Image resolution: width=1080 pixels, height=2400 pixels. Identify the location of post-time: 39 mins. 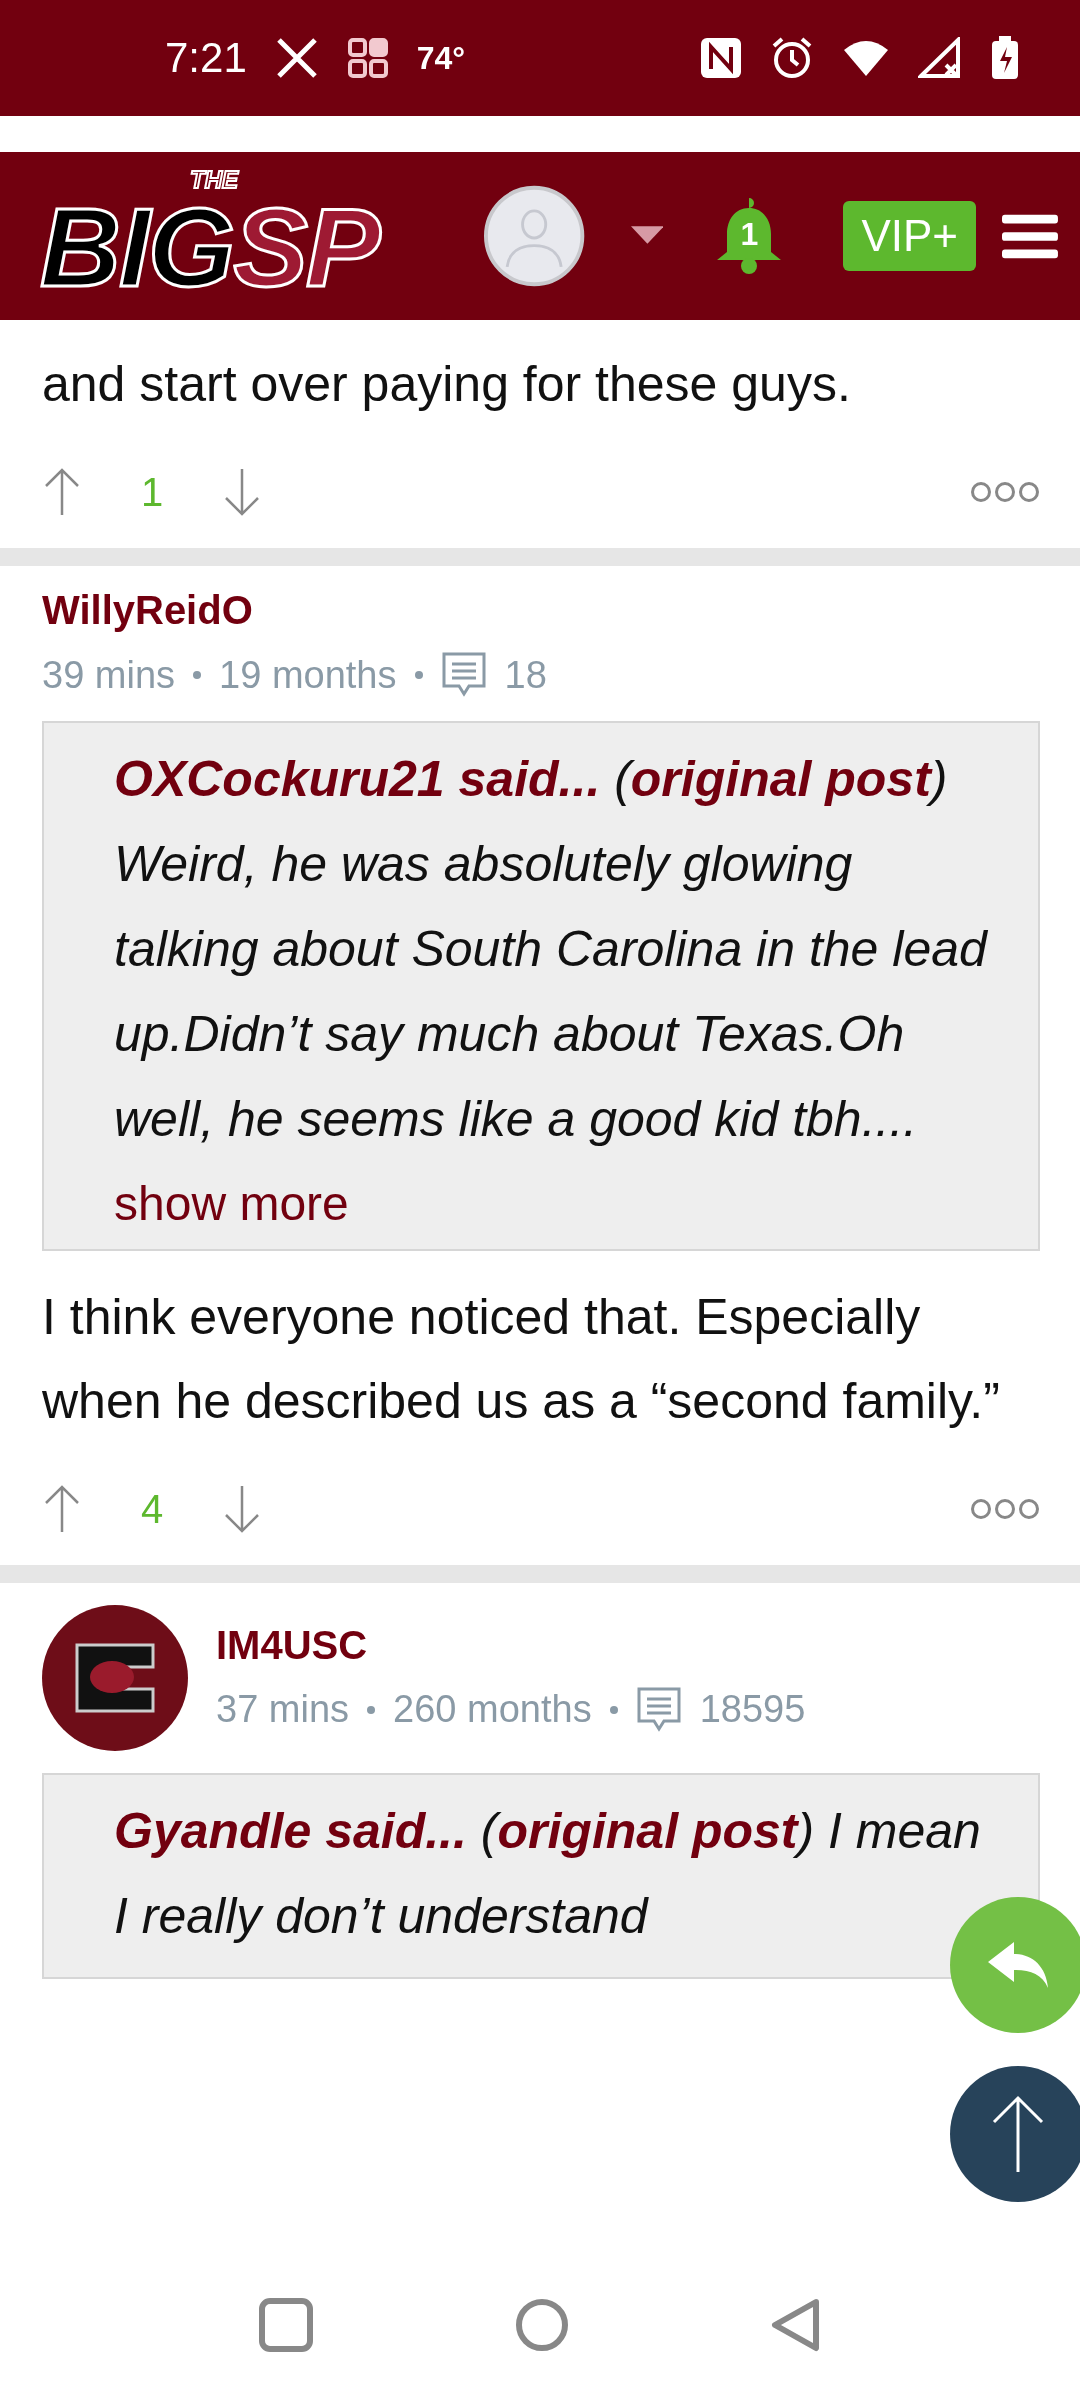
(109, 675).